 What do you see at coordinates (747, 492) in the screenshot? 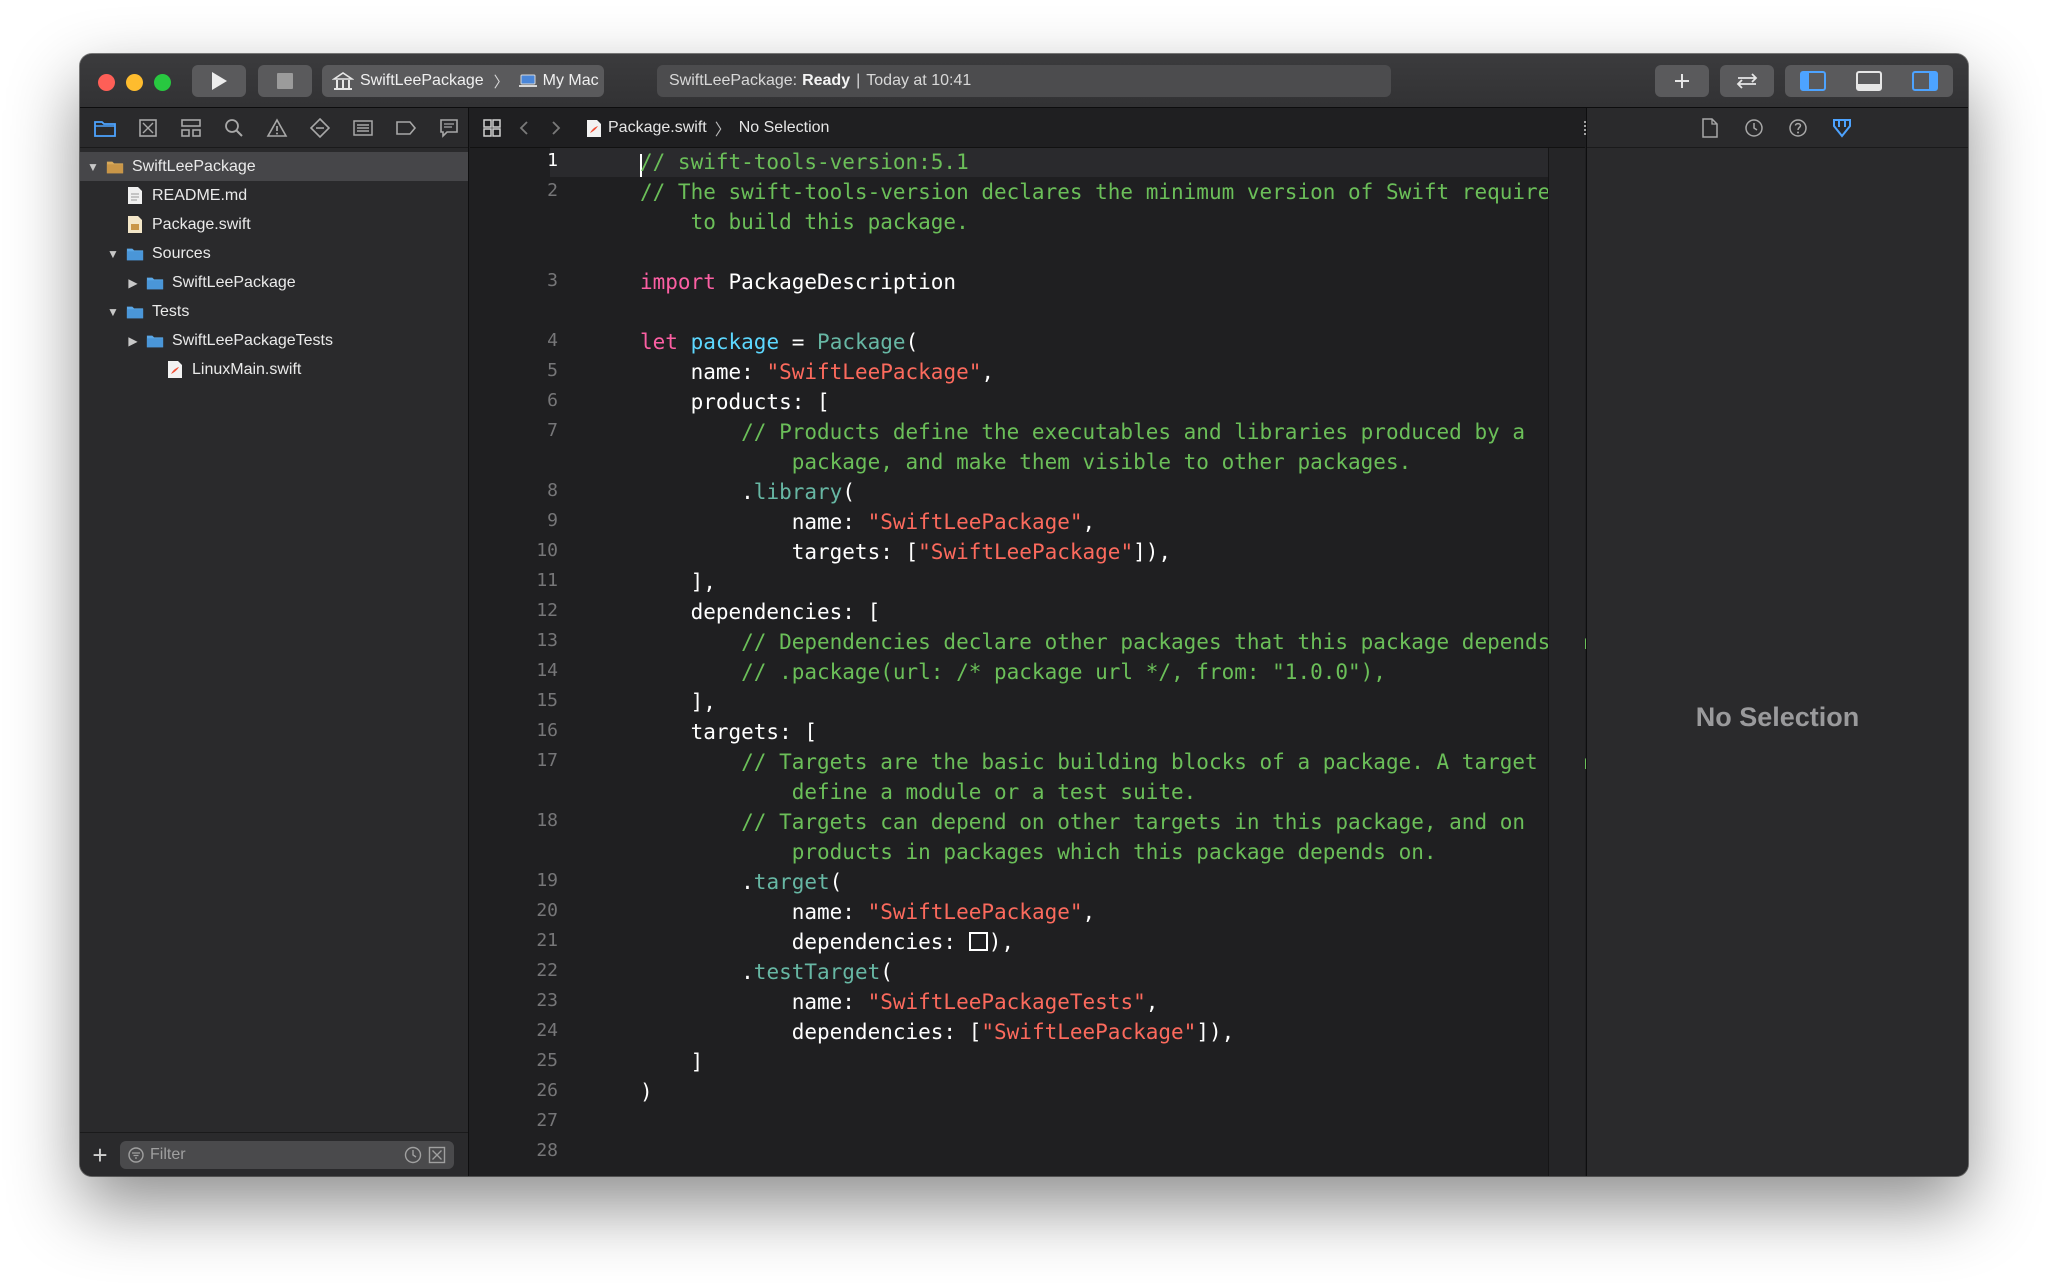
I see `code-line: .library(` at bounding box center [747, 492].